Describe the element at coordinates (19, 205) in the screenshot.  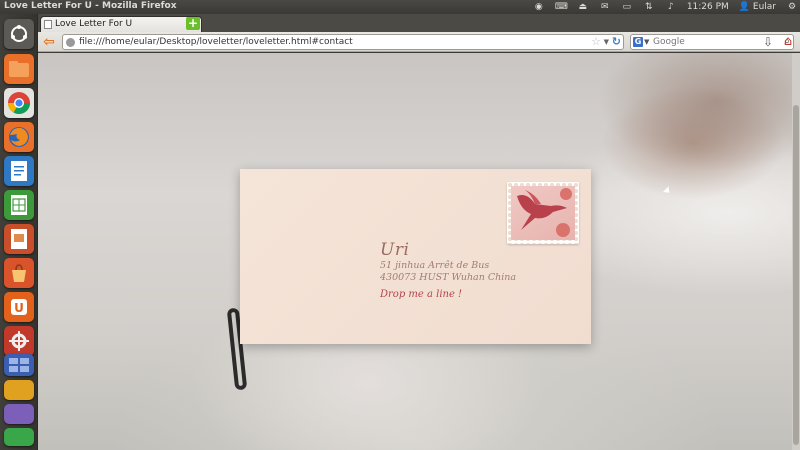
I see `calc-icon` at that location.